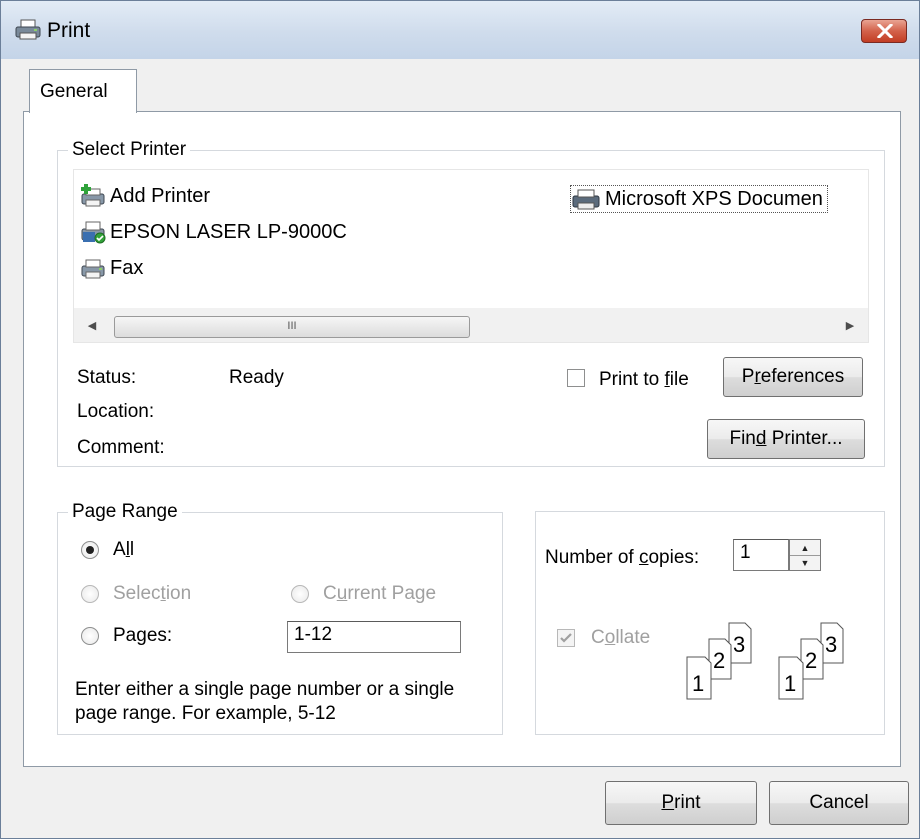  Describe the element at coordinates (69, 30) in the screenshot. I see `window-title: Print` at that location.